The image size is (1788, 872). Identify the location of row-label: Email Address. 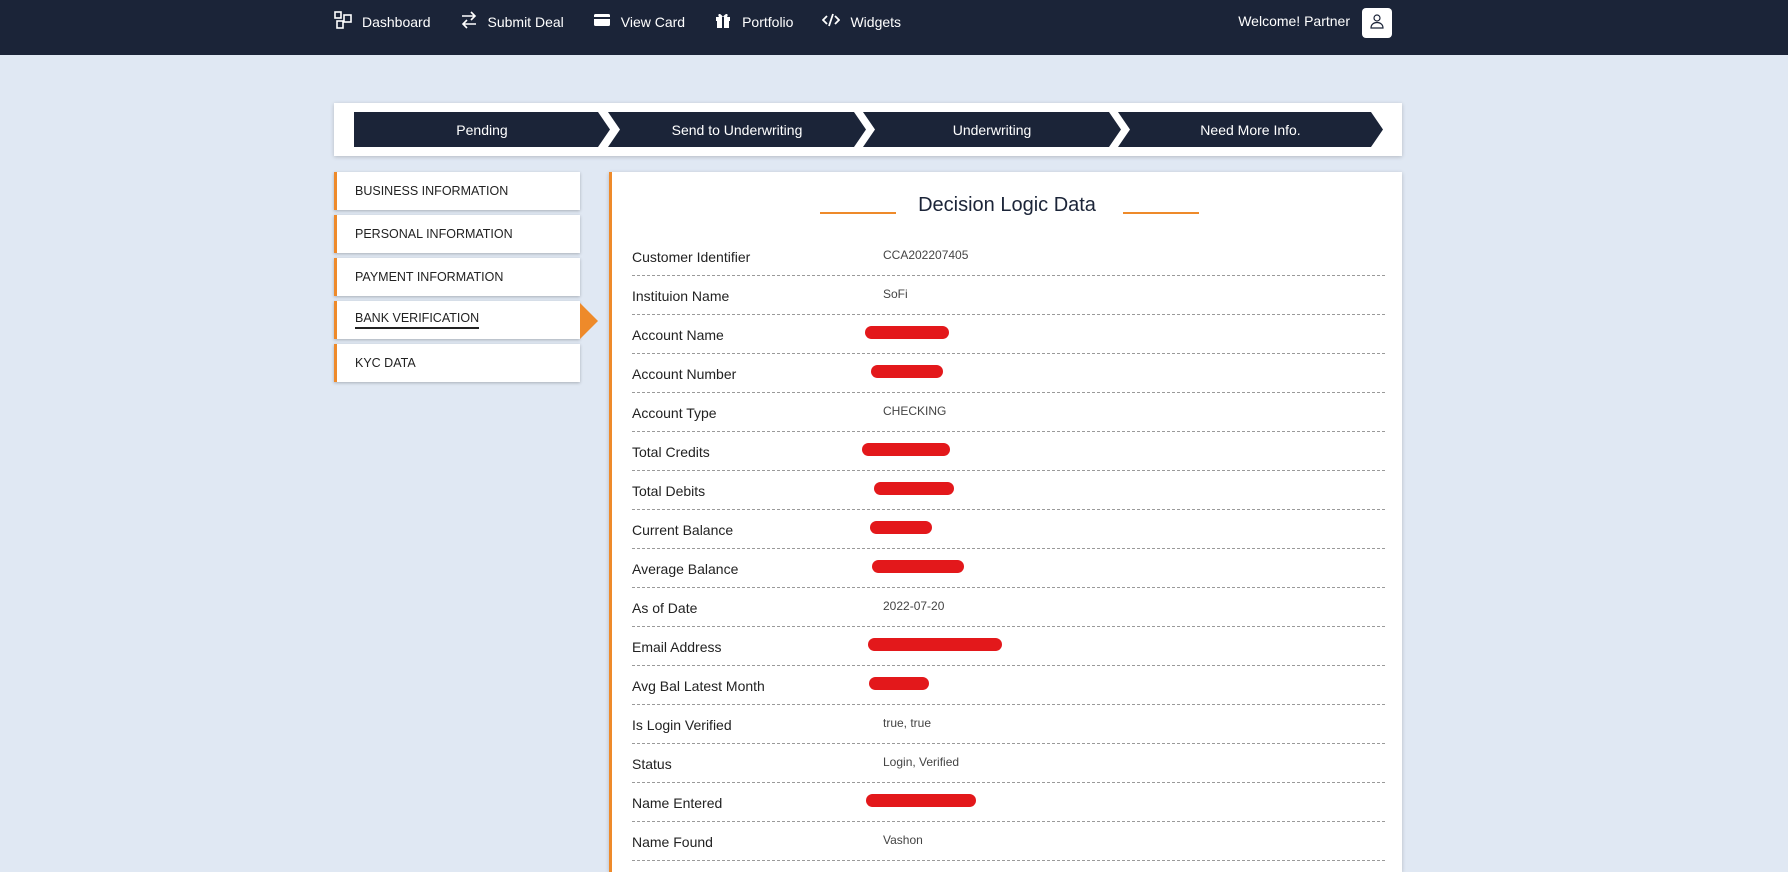
(677, 647).